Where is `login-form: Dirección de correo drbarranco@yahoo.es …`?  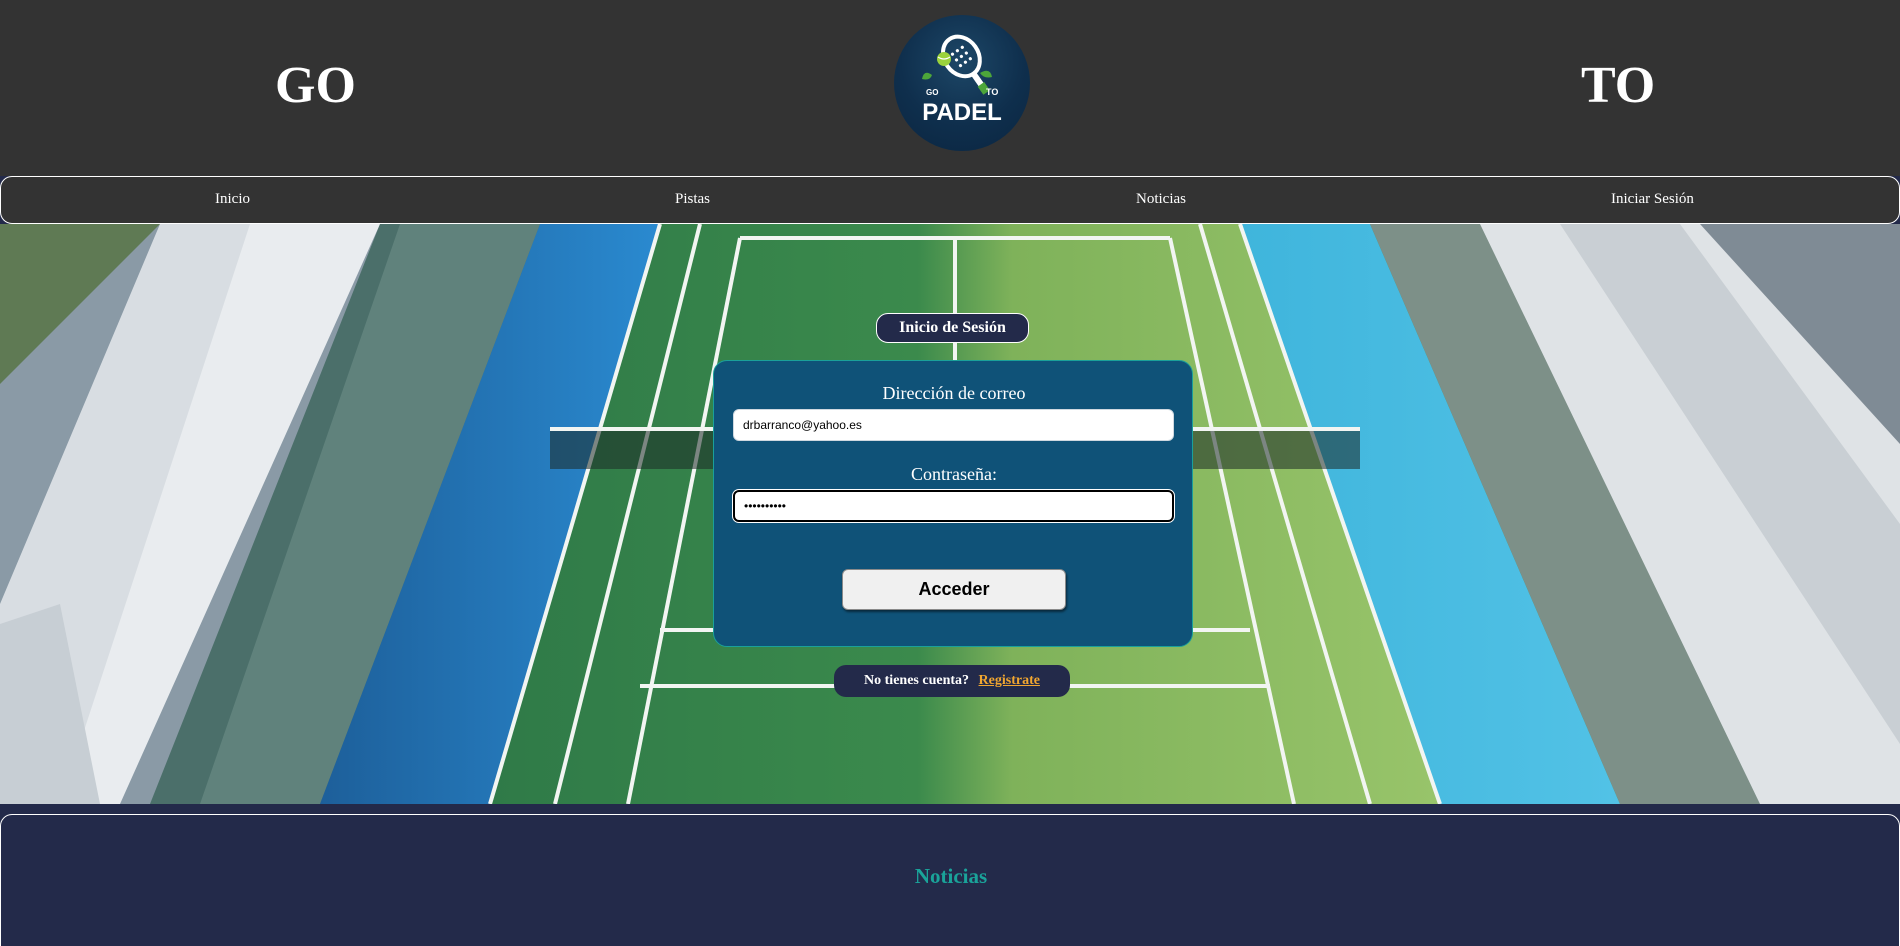 login-form: Dirección de correo drbarranco@yahoo.es … is located at coordinates (953, 503).